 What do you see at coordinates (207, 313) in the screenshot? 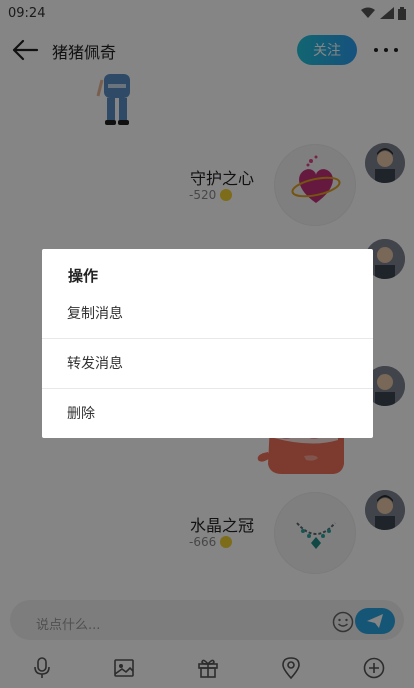
I see `copy-message-item: 复制消息` at bounding box center [207, 313].